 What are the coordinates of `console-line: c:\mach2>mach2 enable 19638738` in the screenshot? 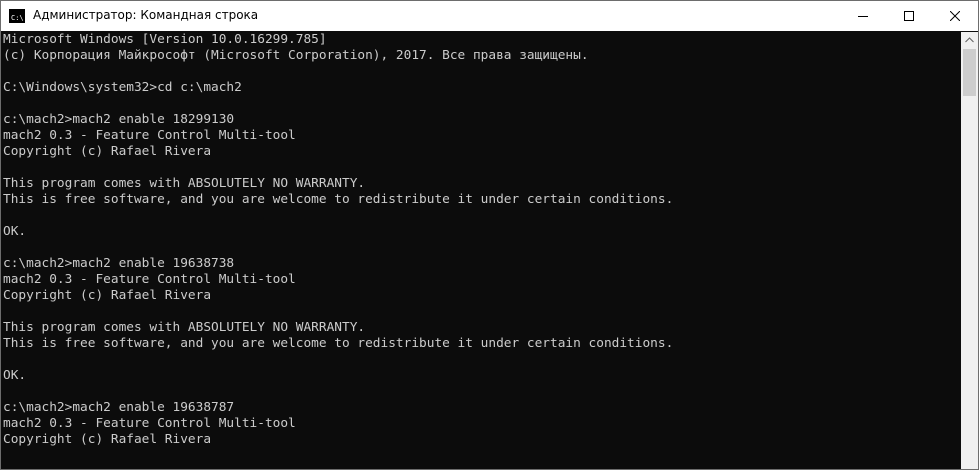 It's located at (119, 263).